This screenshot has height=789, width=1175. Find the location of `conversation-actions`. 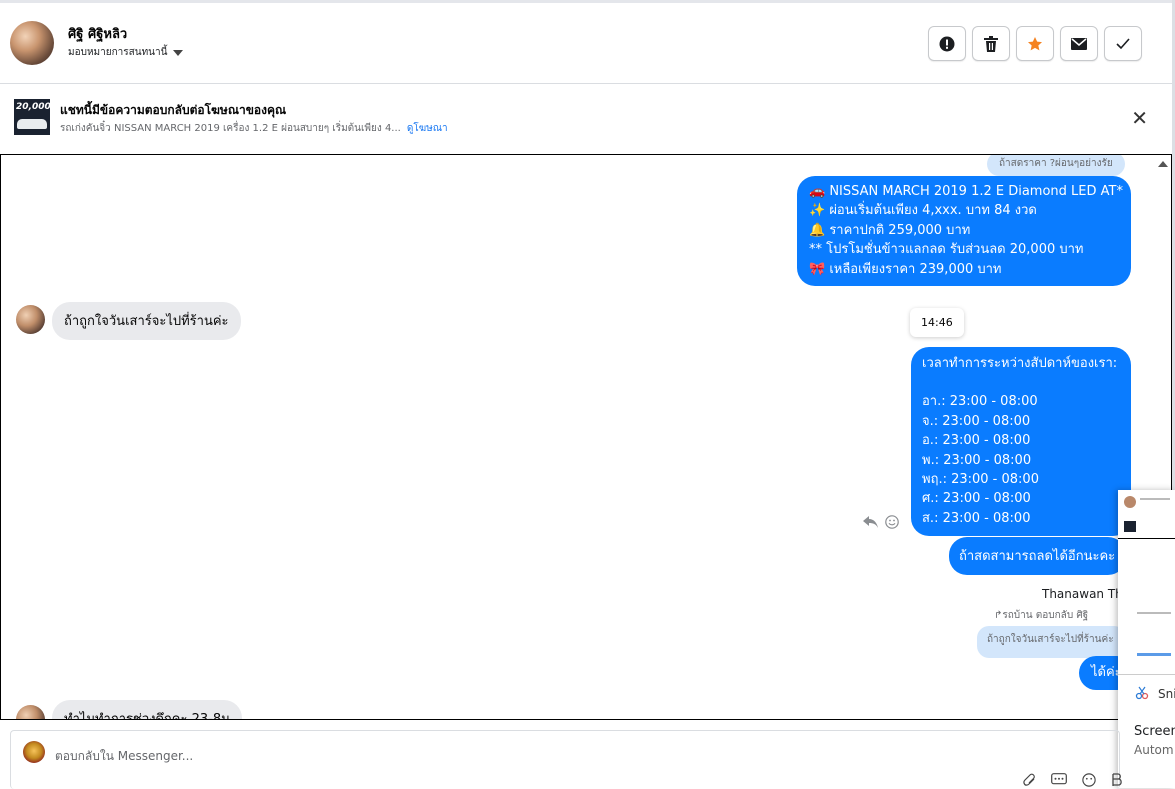

conversation-actions is located at coordinates (1035, 43).